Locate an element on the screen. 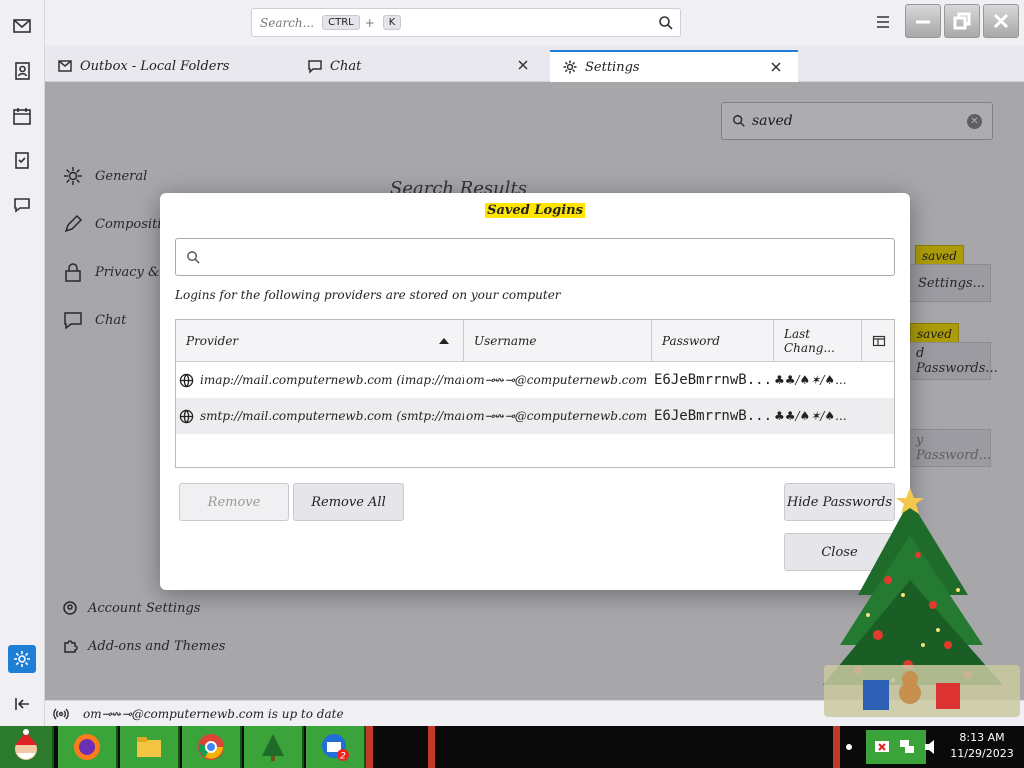 This screenshot has height=768, width=1024. chrome-icon is located at coordinates (211, 747).